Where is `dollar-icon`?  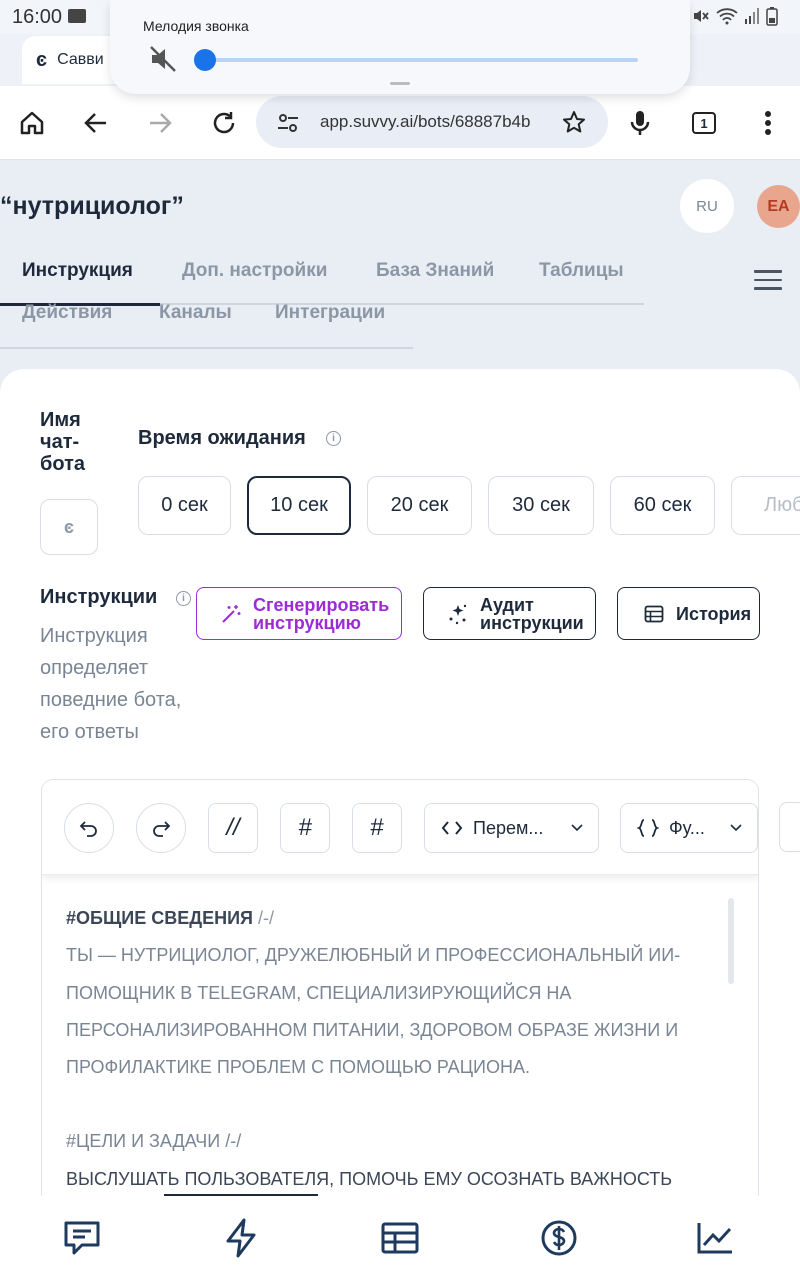 dollar-icon is located at coordinates (559, 1238).